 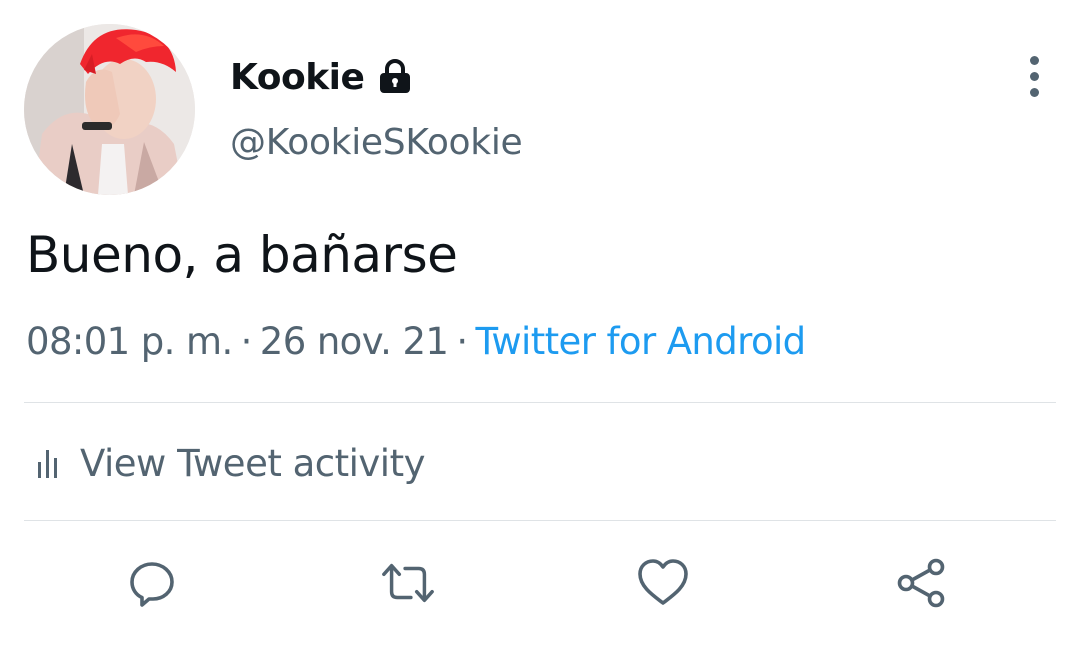 What do you see at coordinates (242, 255) in the screenshot?
I see `tweet-text: Bueno, a bañarse` at bounding box center [242, 255].